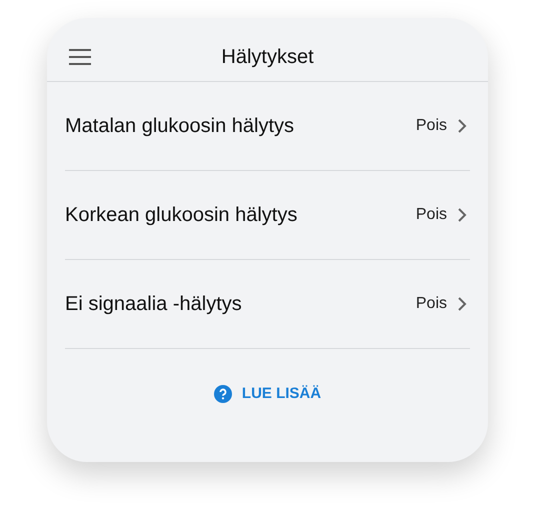 The width and height of the screenshot is (534, 532). Describe the element at coordinates (179, 126) in the screenshot. I see `alarm-label: Matalan glukoosin hälytys` at that location.